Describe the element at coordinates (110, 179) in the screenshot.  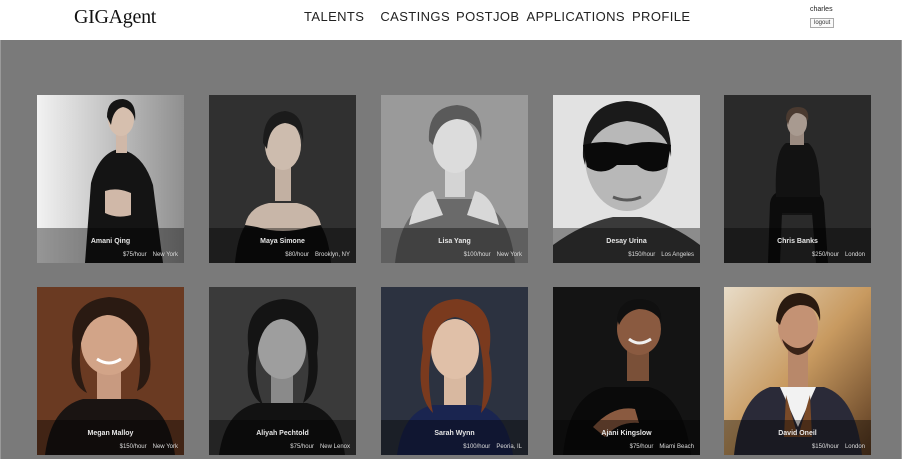
I see `talent-card: Amani Qing $75/hour New York` at that location.